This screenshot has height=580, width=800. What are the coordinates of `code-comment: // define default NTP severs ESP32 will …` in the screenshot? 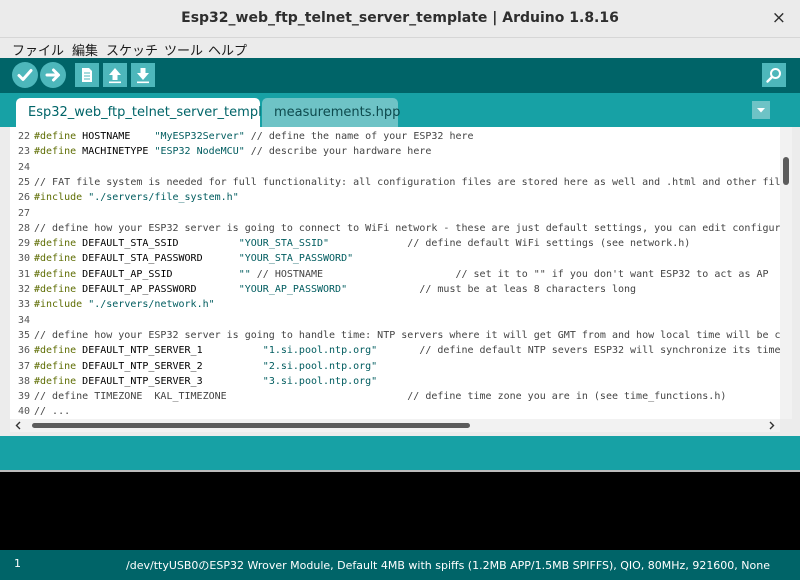 It's located at (578, 351).